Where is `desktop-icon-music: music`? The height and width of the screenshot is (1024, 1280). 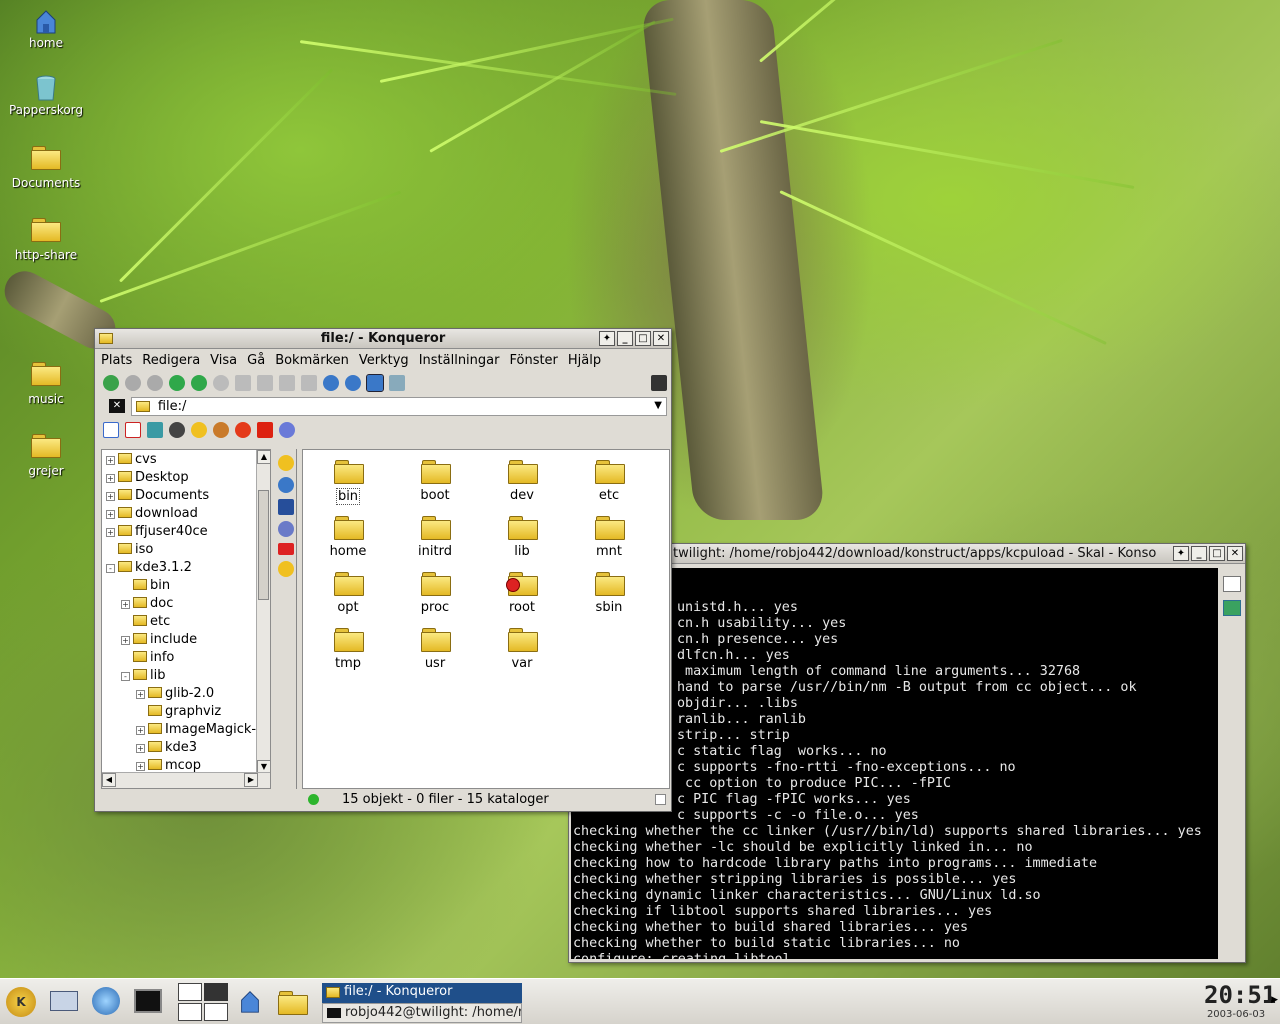 desktop-icon-music: music is located at coordinates (46, 384).